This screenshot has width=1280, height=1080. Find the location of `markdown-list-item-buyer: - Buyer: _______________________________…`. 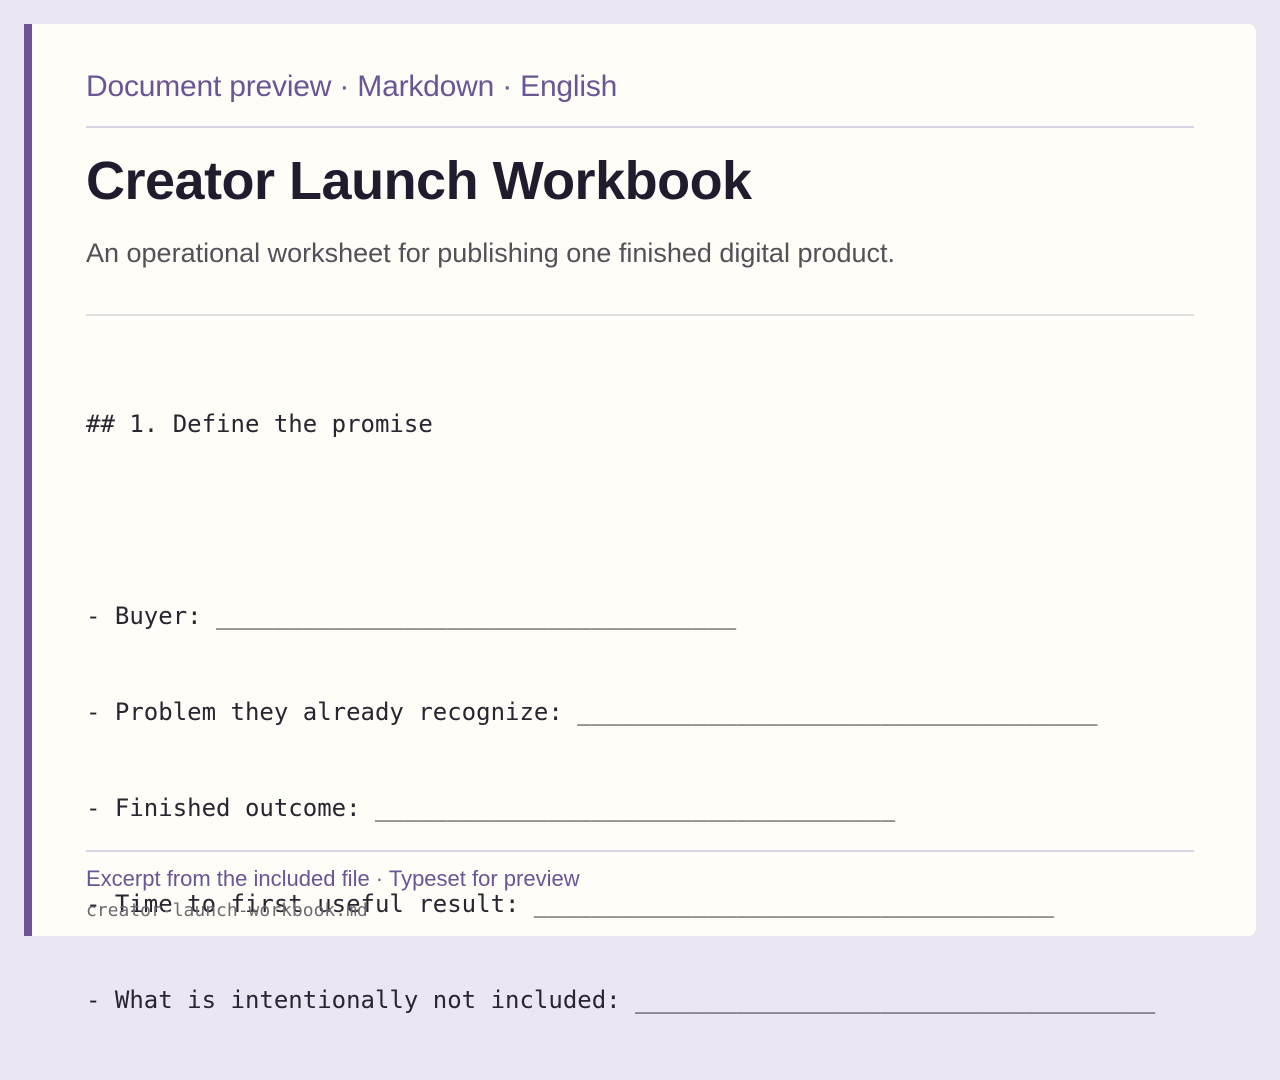

markdown-list-item-buyer: - Buyer: _______________________________… is located at coordinates (411, 616).